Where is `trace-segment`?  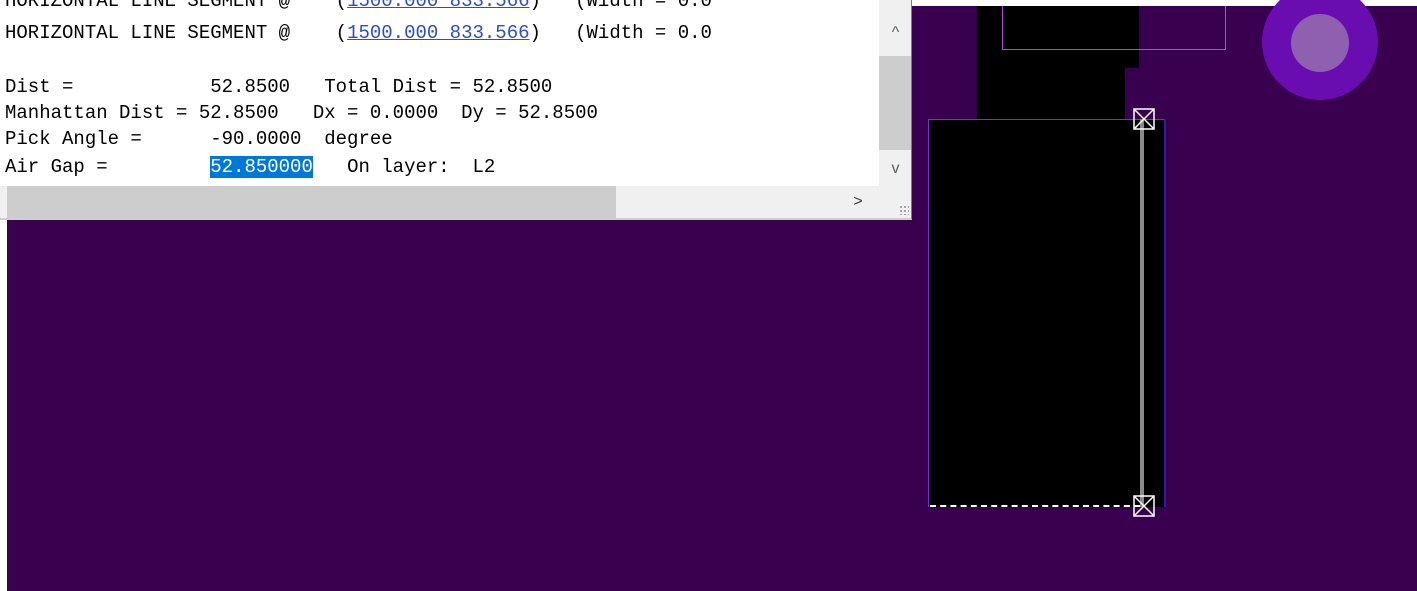
trace-segment is located at coordinates (1142, 313).